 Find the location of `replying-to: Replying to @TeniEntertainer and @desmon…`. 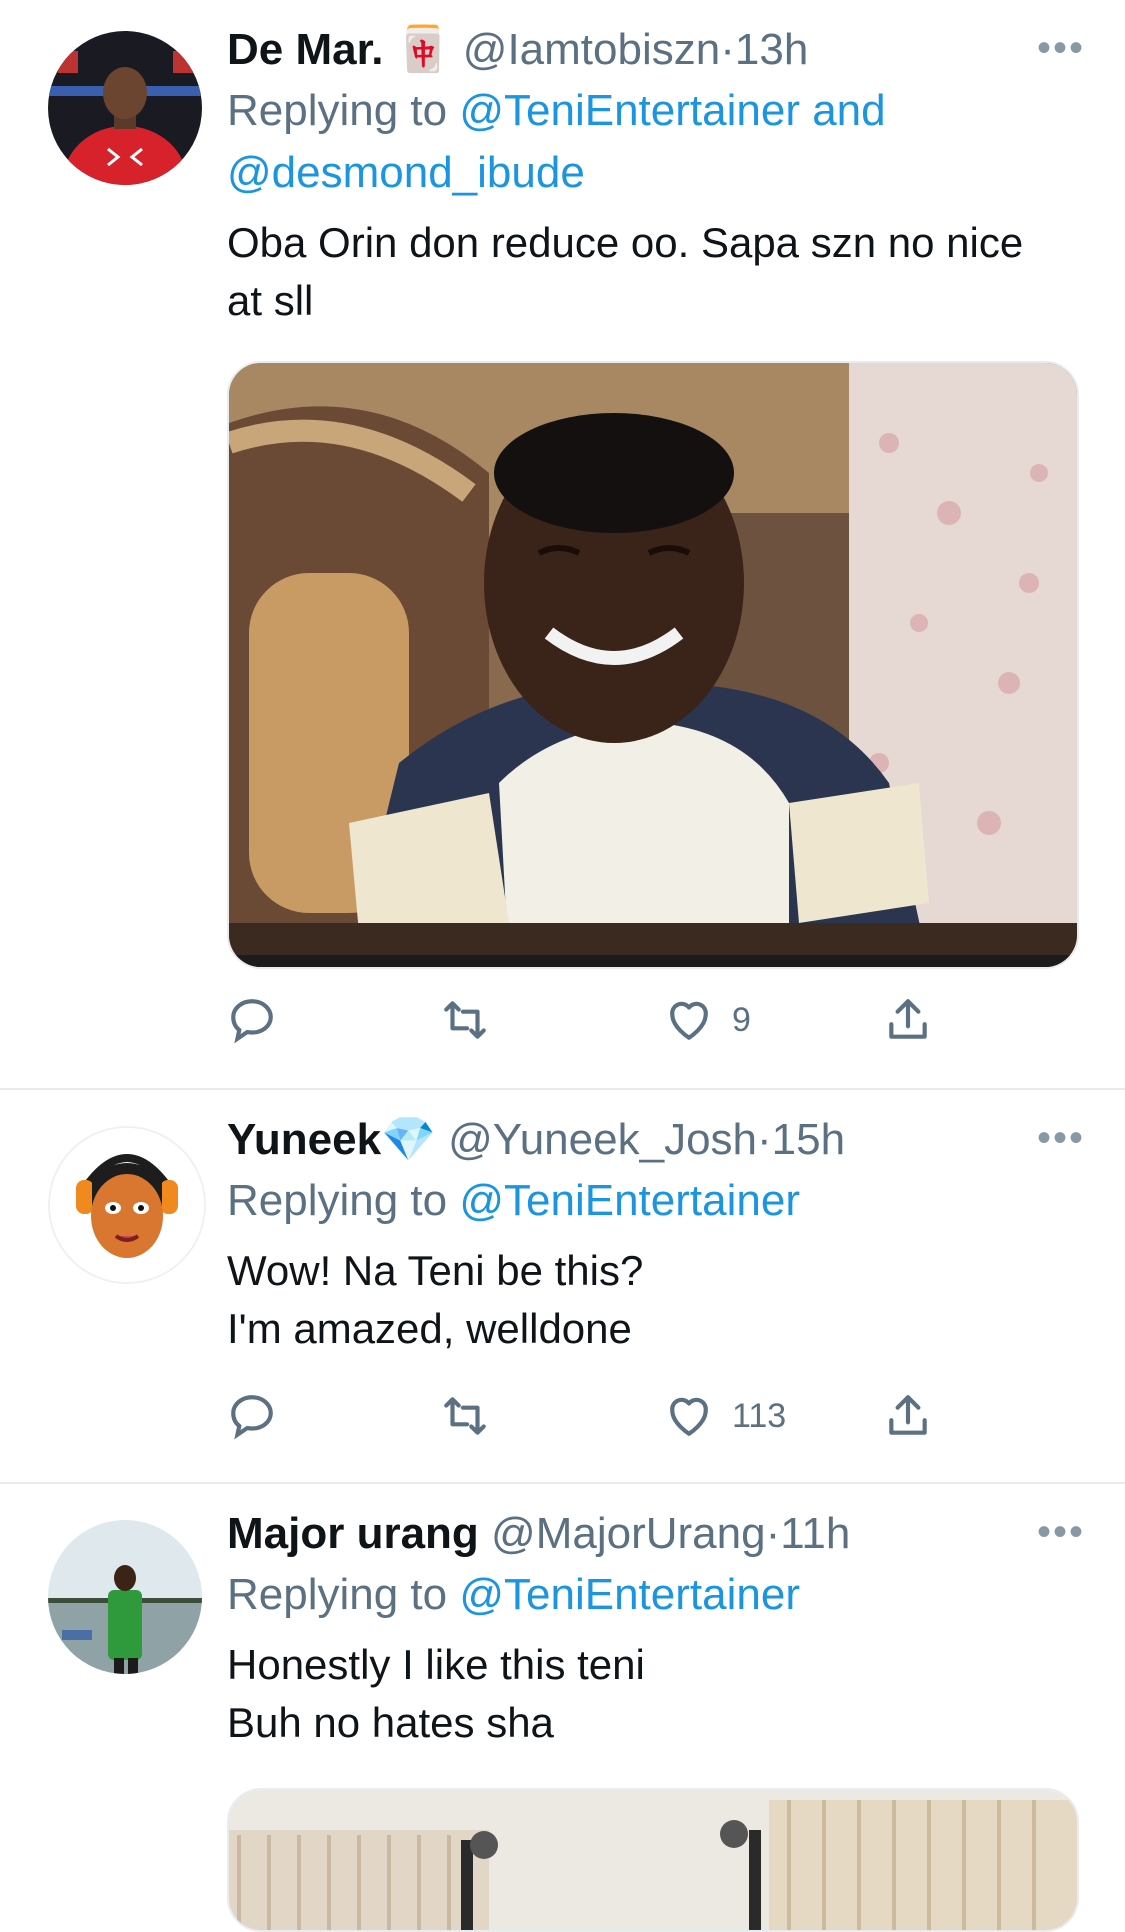

replying-to: Replying to @TeniEntertainer and @desmon… is located at coordinates (656, 142).